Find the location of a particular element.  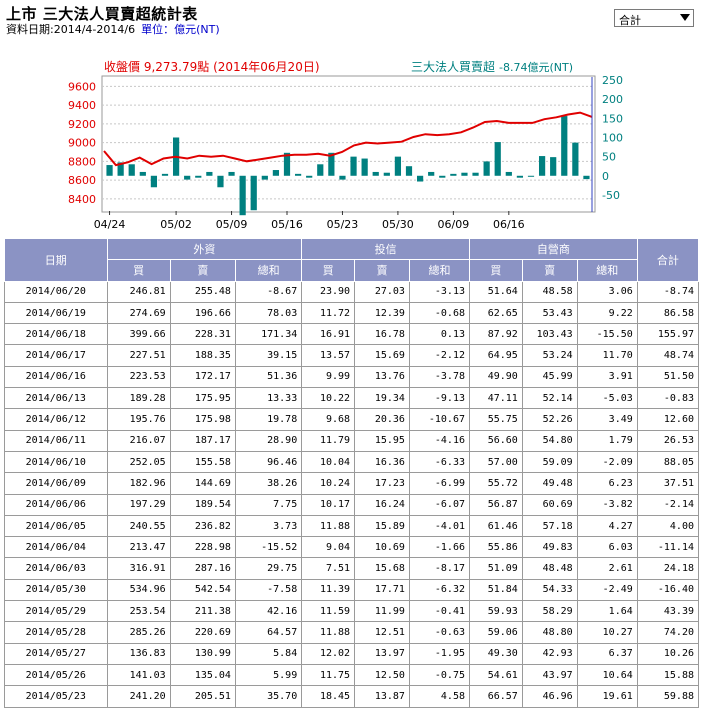

cell-foreign-buy: 141.03 is located at coordinates (138, 675).